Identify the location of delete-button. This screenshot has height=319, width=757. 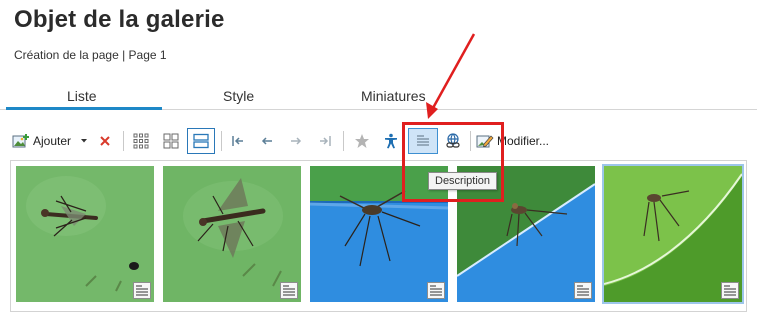
(105, 141).